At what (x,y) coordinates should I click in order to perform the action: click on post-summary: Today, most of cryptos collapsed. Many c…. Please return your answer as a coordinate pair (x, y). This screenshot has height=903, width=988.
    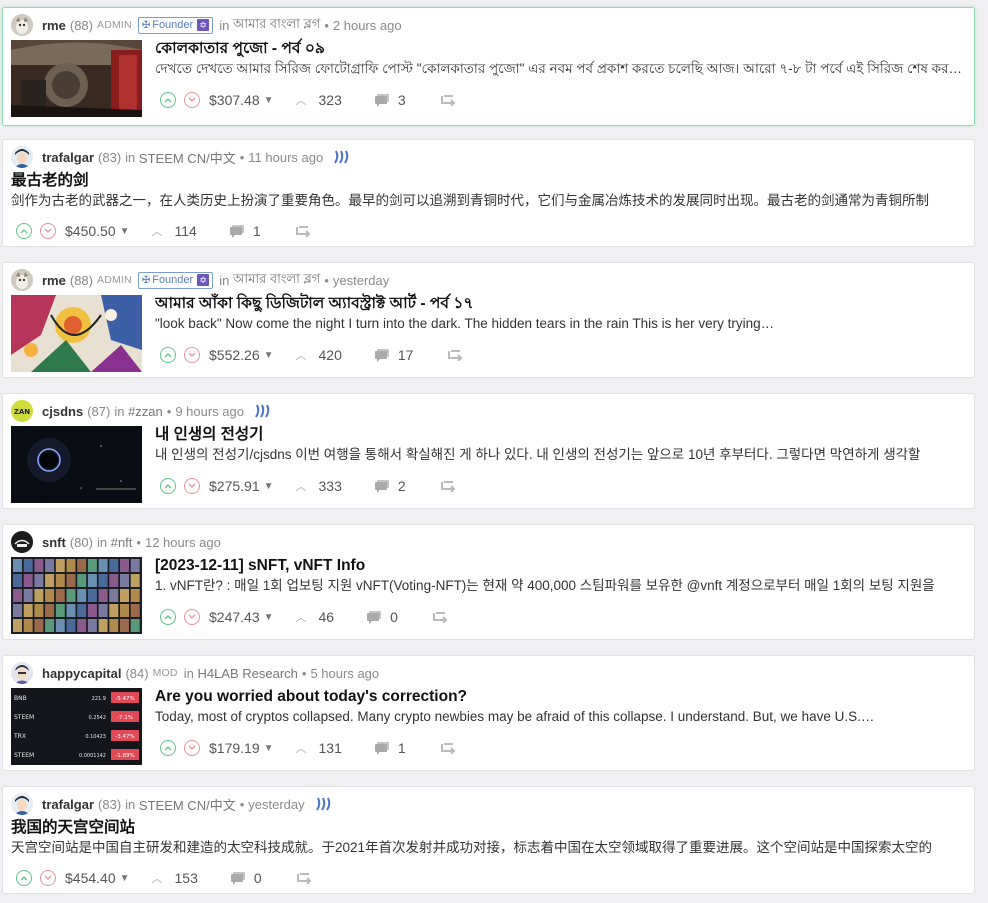
    Looking at the image, I should click on (559, 717).